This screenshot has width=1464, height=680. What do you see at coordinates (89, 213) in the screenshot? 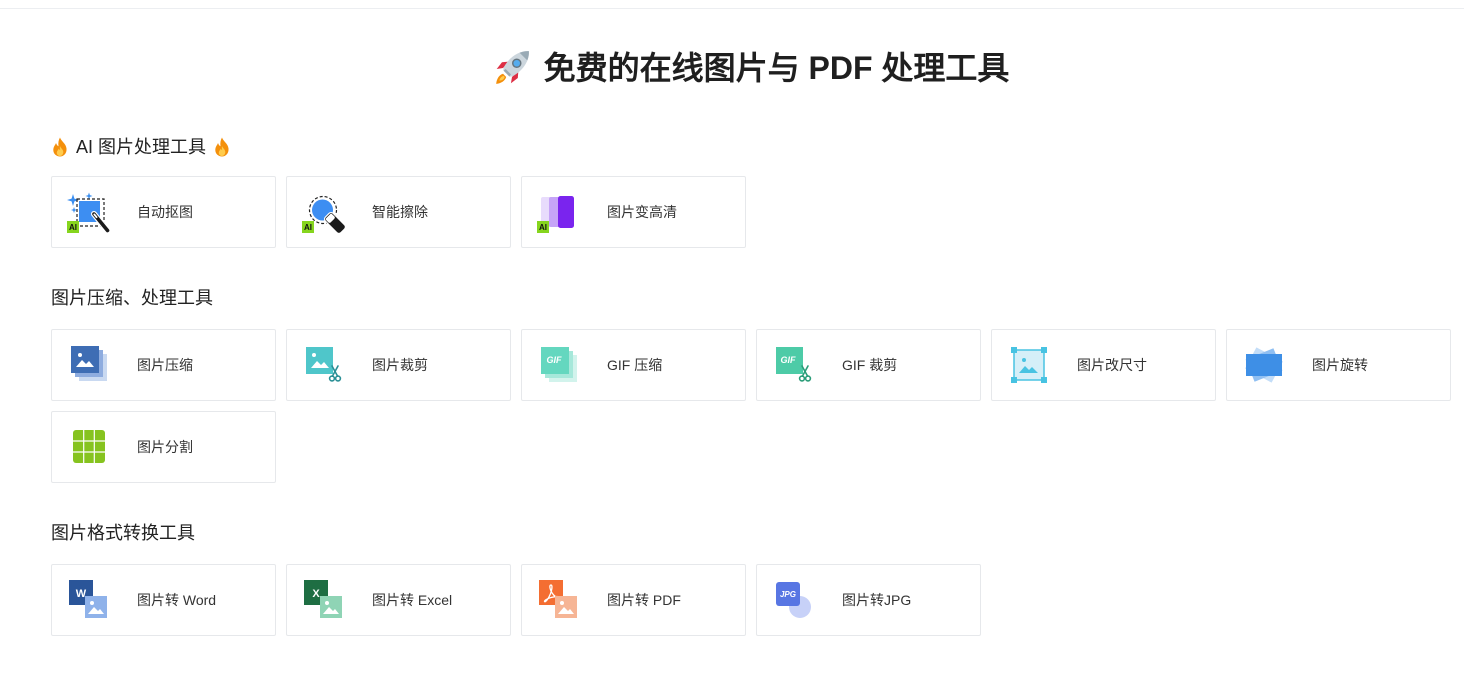
I see `auto-cutout-icon: AI` at bounding box center [89, 213].